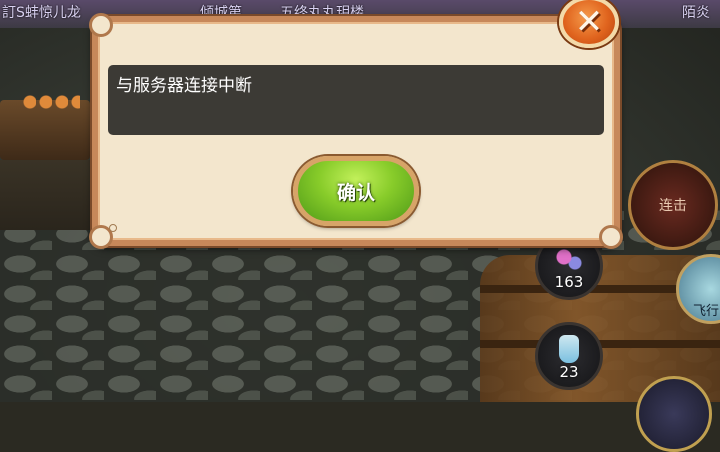 This screenshot has width=720, height=452. What do you see at coordinates (674, 414) in the screenshot?
I see `bottom-skill-button` at bounding box center [674, 414].